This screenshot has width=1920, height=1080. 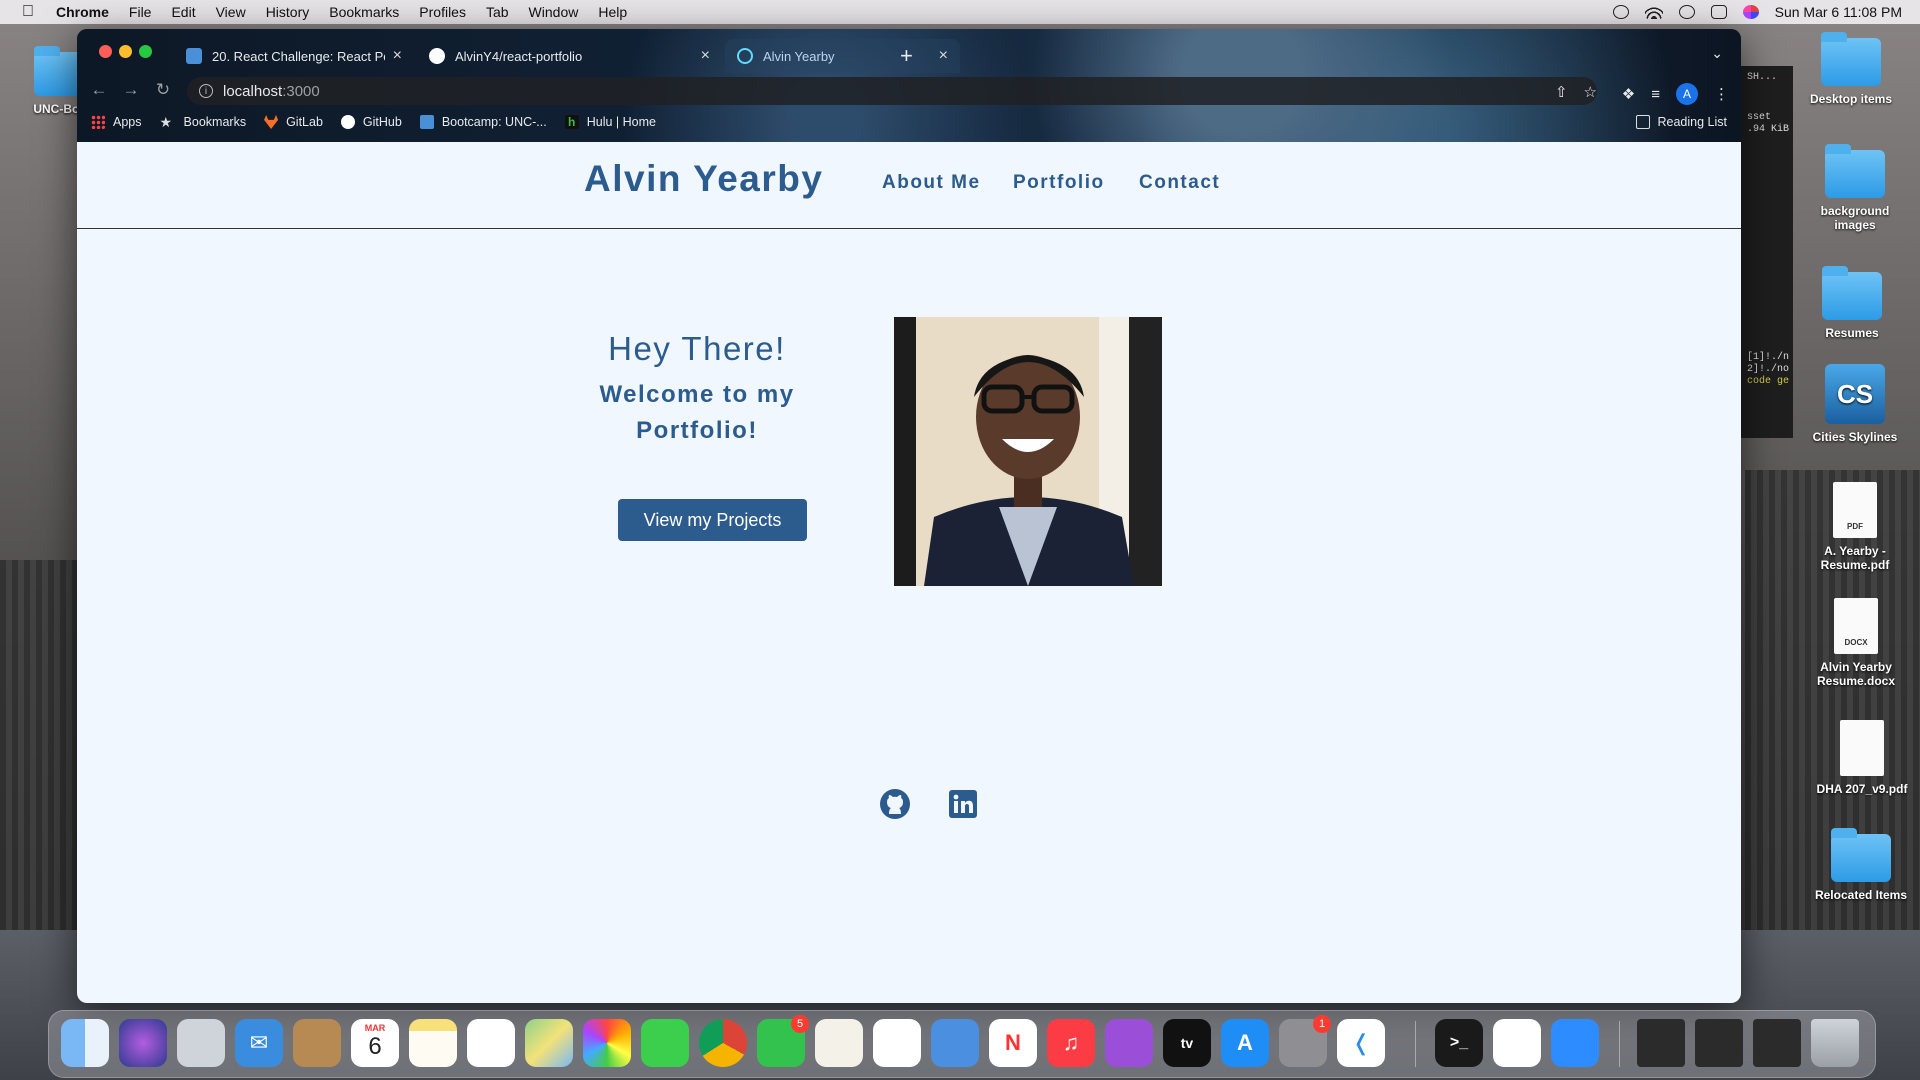 What do you see at coordinates (712, 520) in the screenshot?
I see `view-projects-button: View my Projects` at bounding box center [712, 520].